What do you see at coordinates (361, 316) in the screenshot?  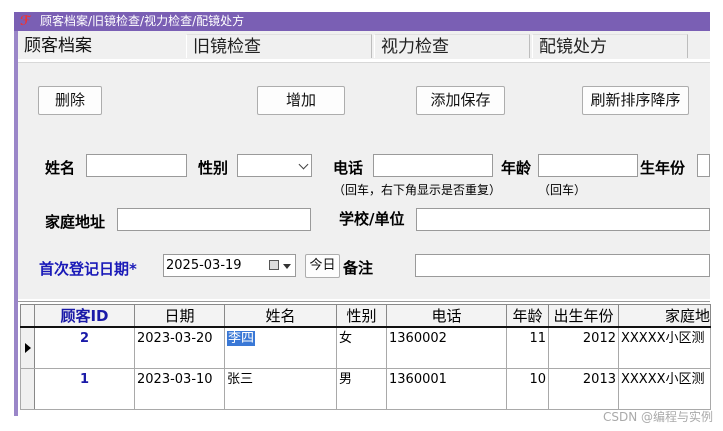 I see `column-header-gender: 性别` at bounding box center [361, 316].